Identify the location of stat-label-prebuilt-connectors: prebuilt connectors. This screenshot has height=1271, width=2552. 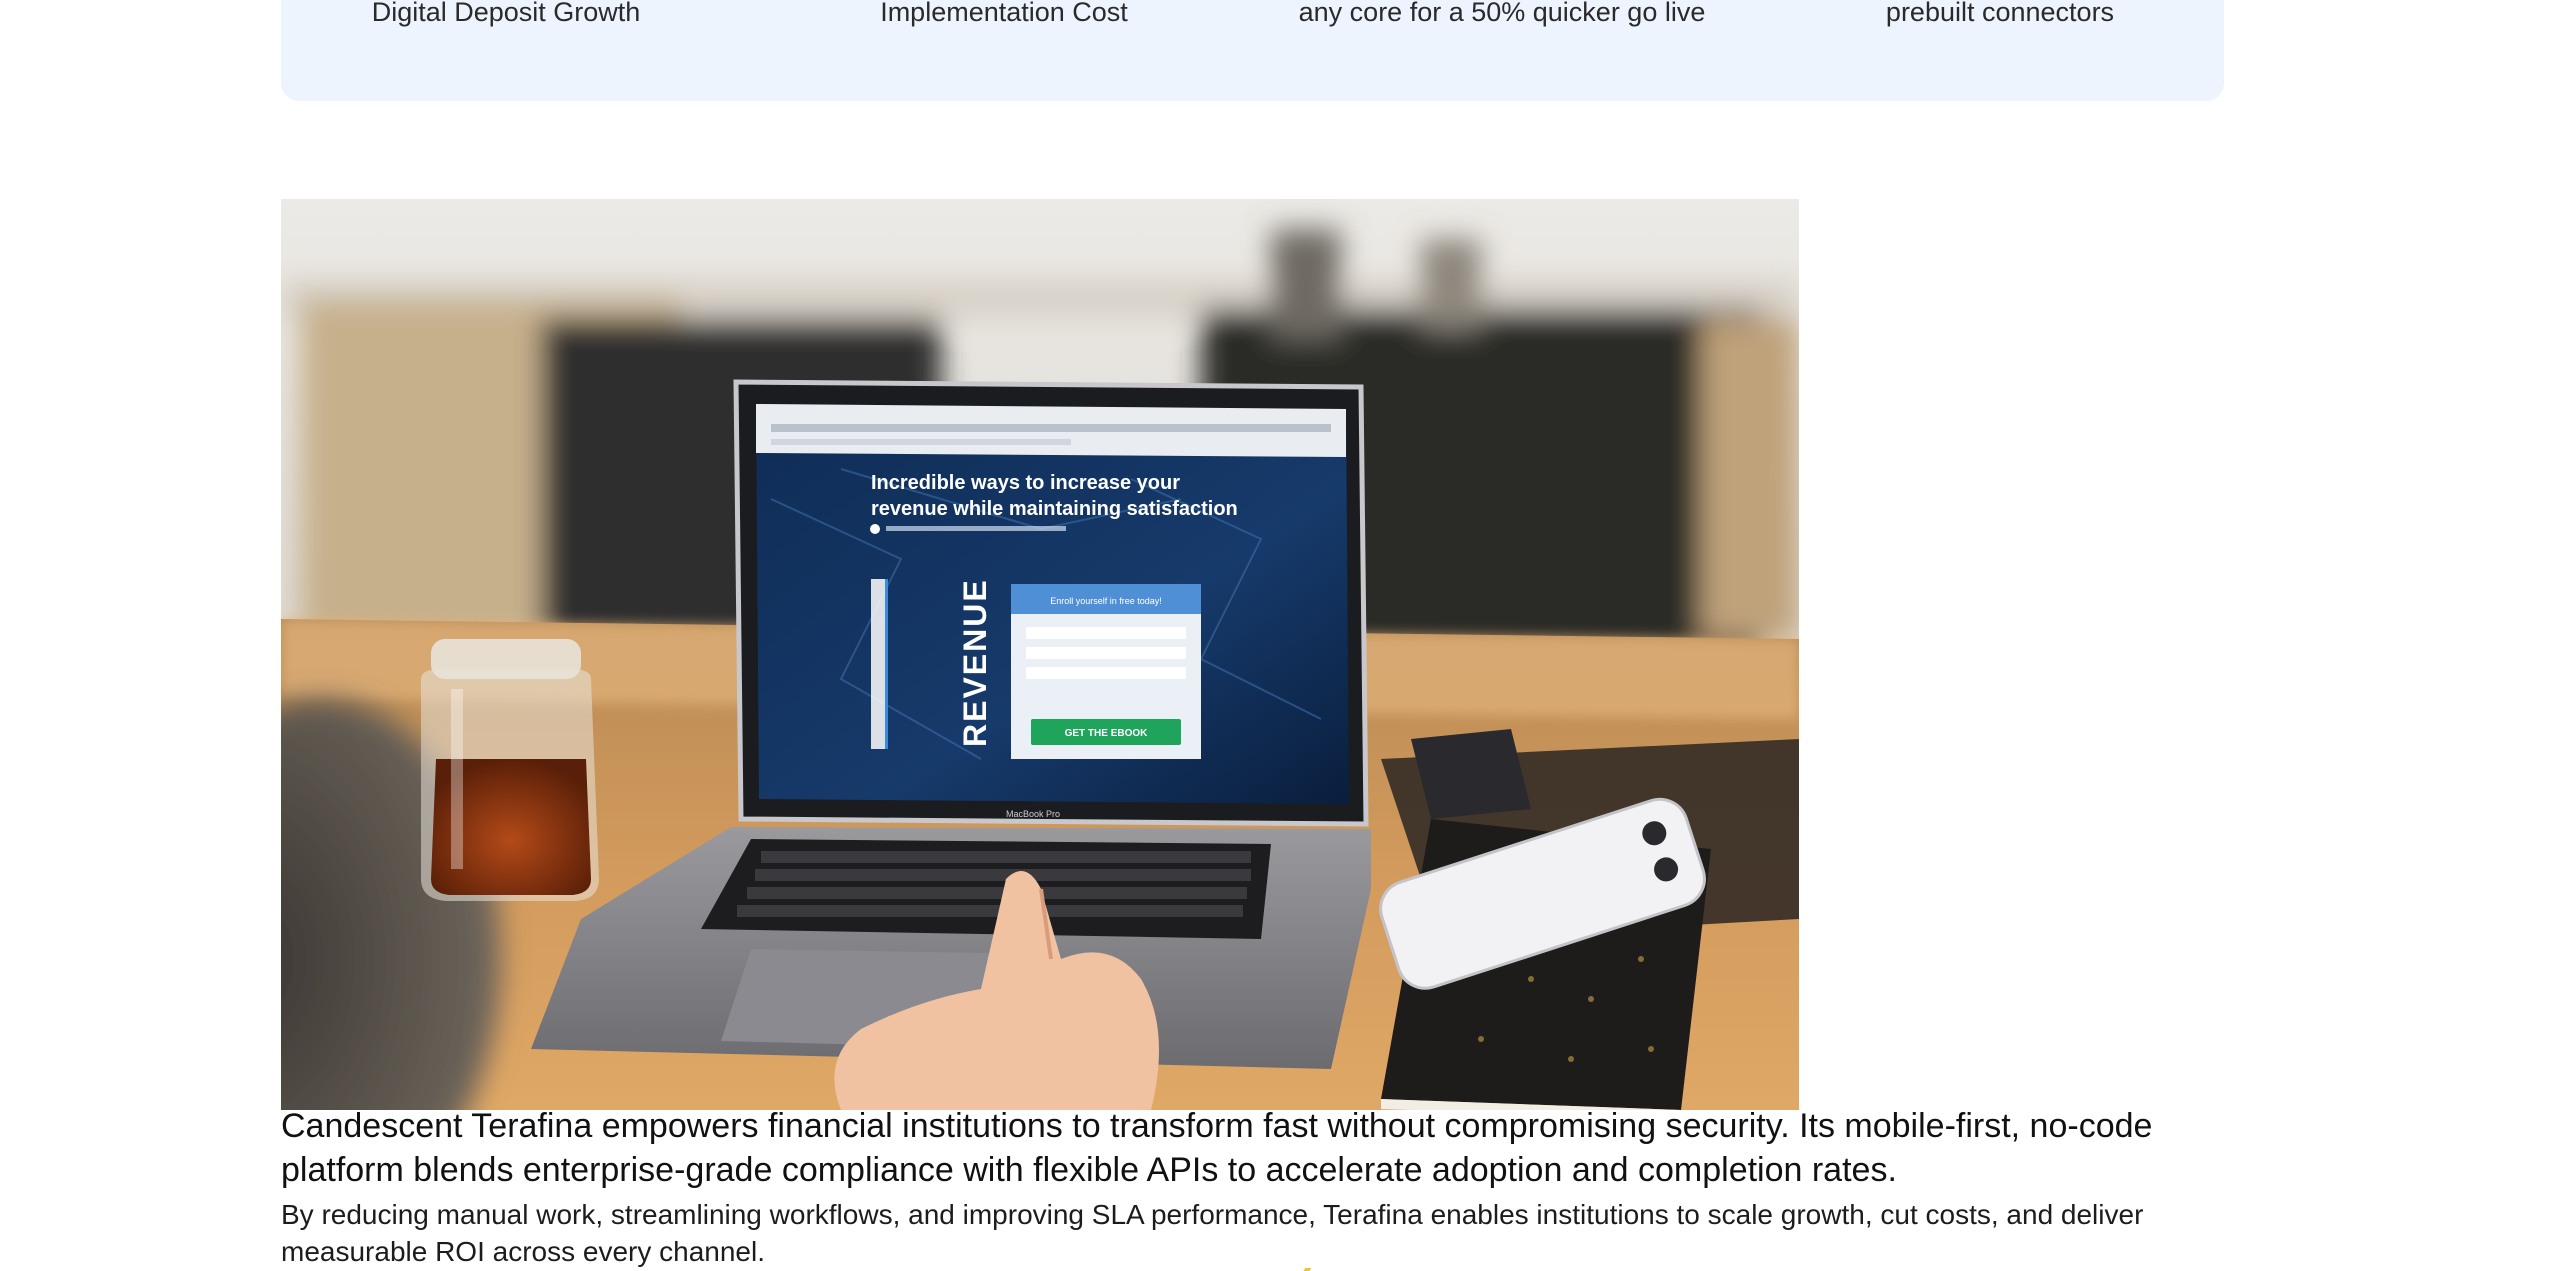
(2000, 13).